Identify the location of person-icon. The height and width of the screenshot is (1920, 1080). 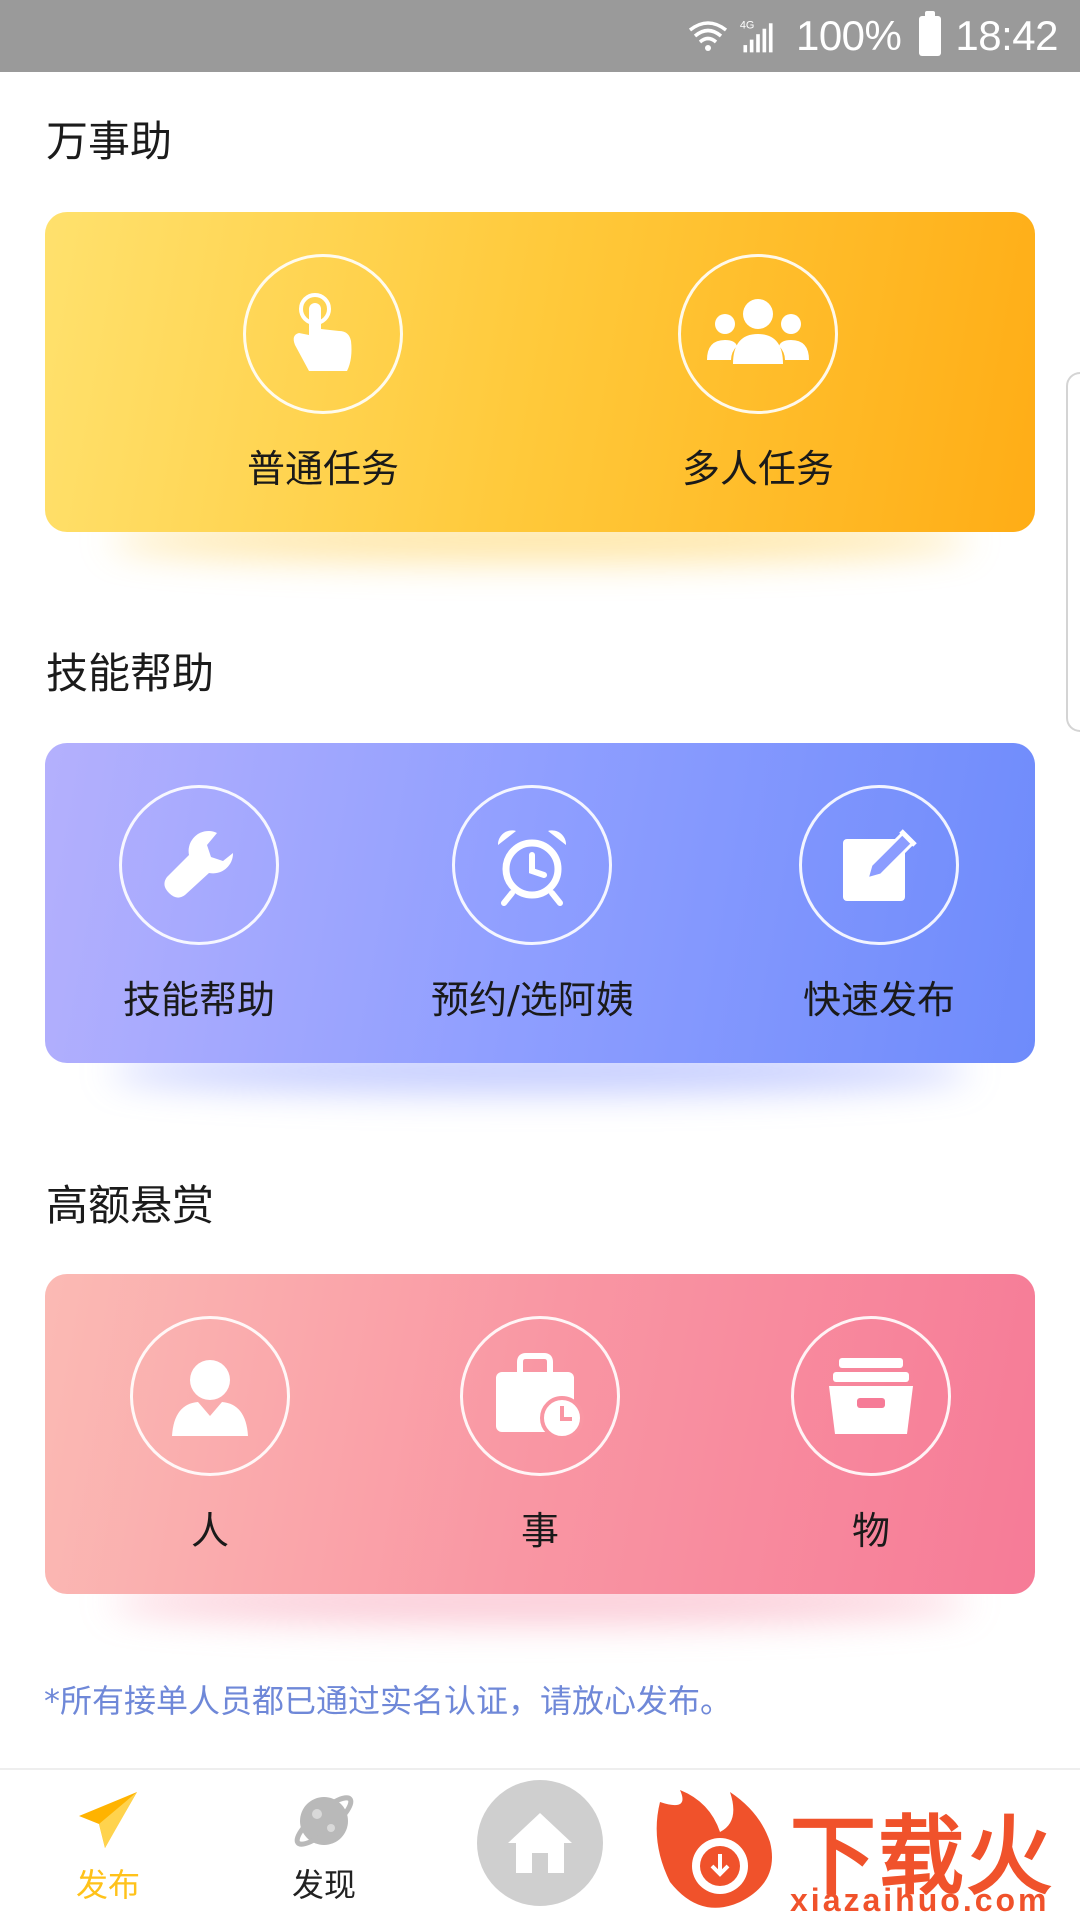
(210, 1396).